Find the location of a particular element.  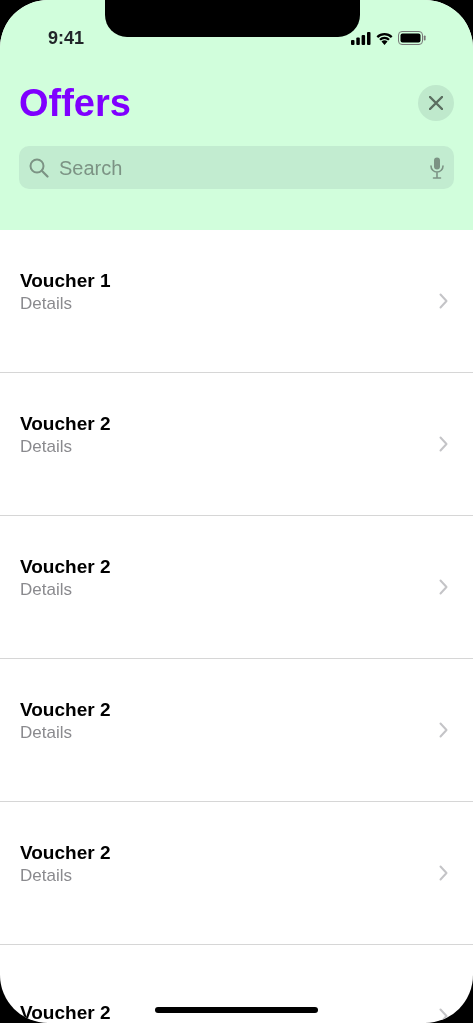

search-field: Search is located at coordinates (239, 167).